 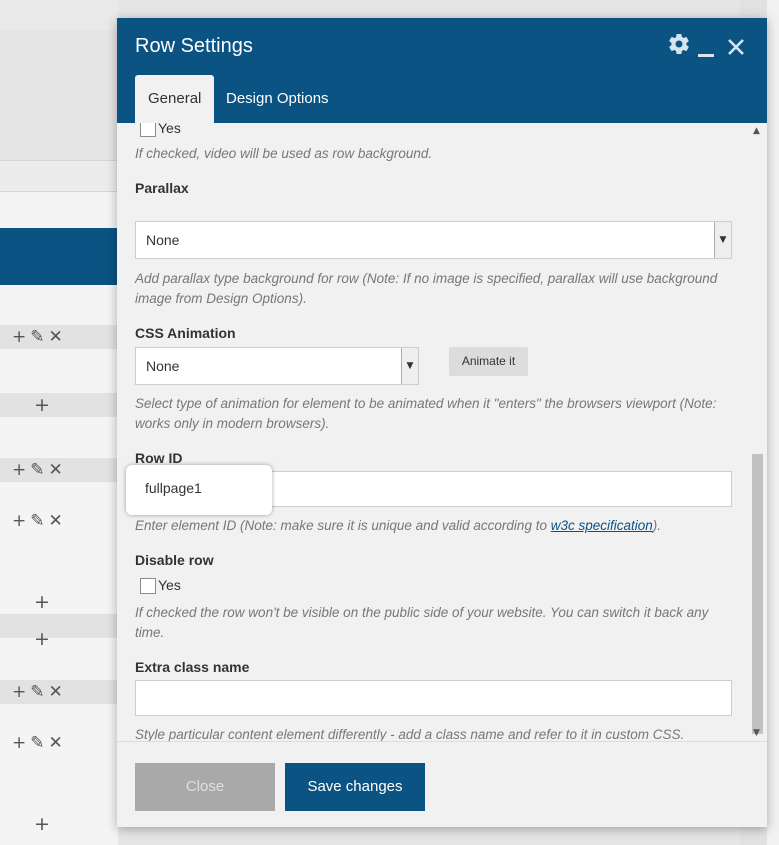 I want to click on bg-sidebar, so click(x=773, y=422).